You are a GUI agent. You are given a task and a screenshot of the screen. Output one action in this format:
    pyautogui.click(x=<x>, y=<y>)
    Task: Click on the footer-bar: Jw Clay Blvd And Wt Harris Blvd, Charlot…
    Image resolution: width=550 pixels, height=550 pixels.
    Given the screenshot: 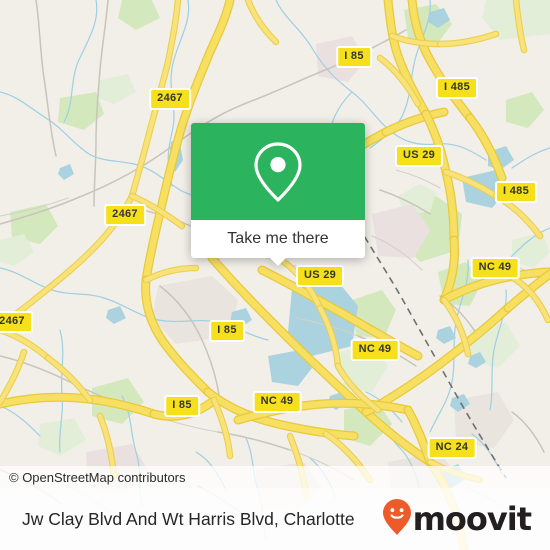 What is the action you would take?
    pyautogui.click(x=275, y=519)
    